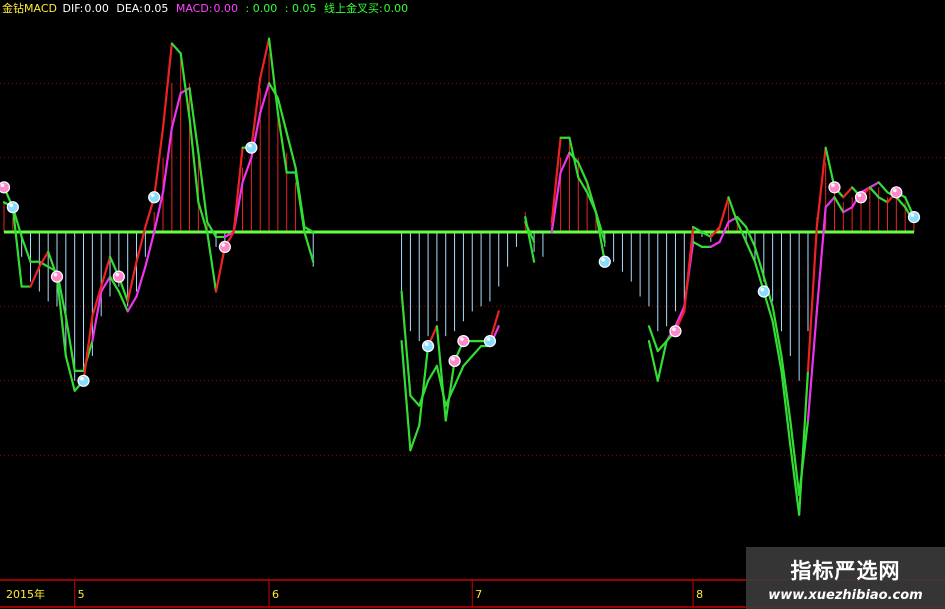  What do you see at coordinates (129, 8) in the screenshot?
I see `dea-label: DEA:` at bounding box center [129, 8].